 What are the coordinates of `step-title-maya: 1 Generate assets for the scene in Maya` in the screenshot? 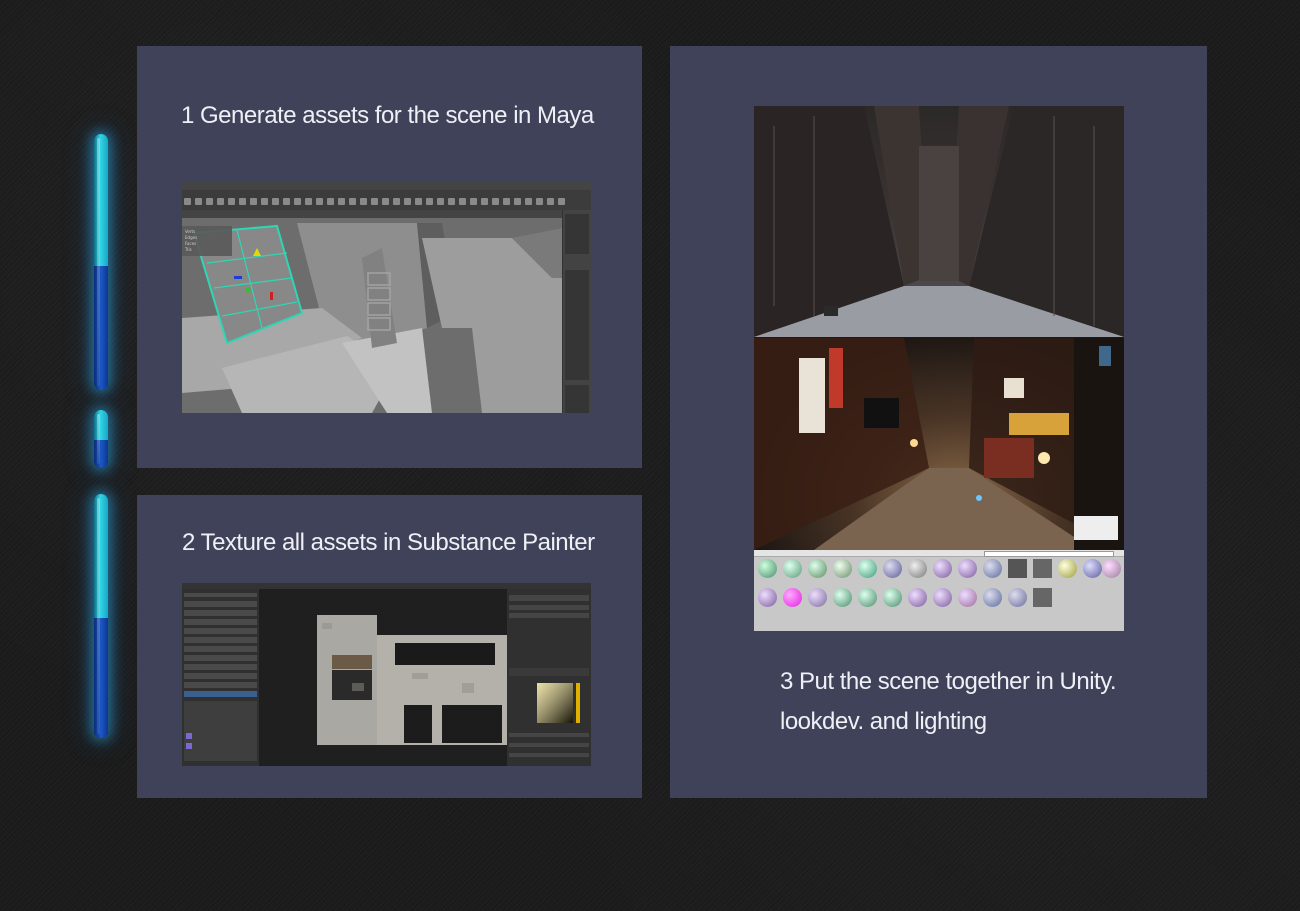 It's located at (387, 115).